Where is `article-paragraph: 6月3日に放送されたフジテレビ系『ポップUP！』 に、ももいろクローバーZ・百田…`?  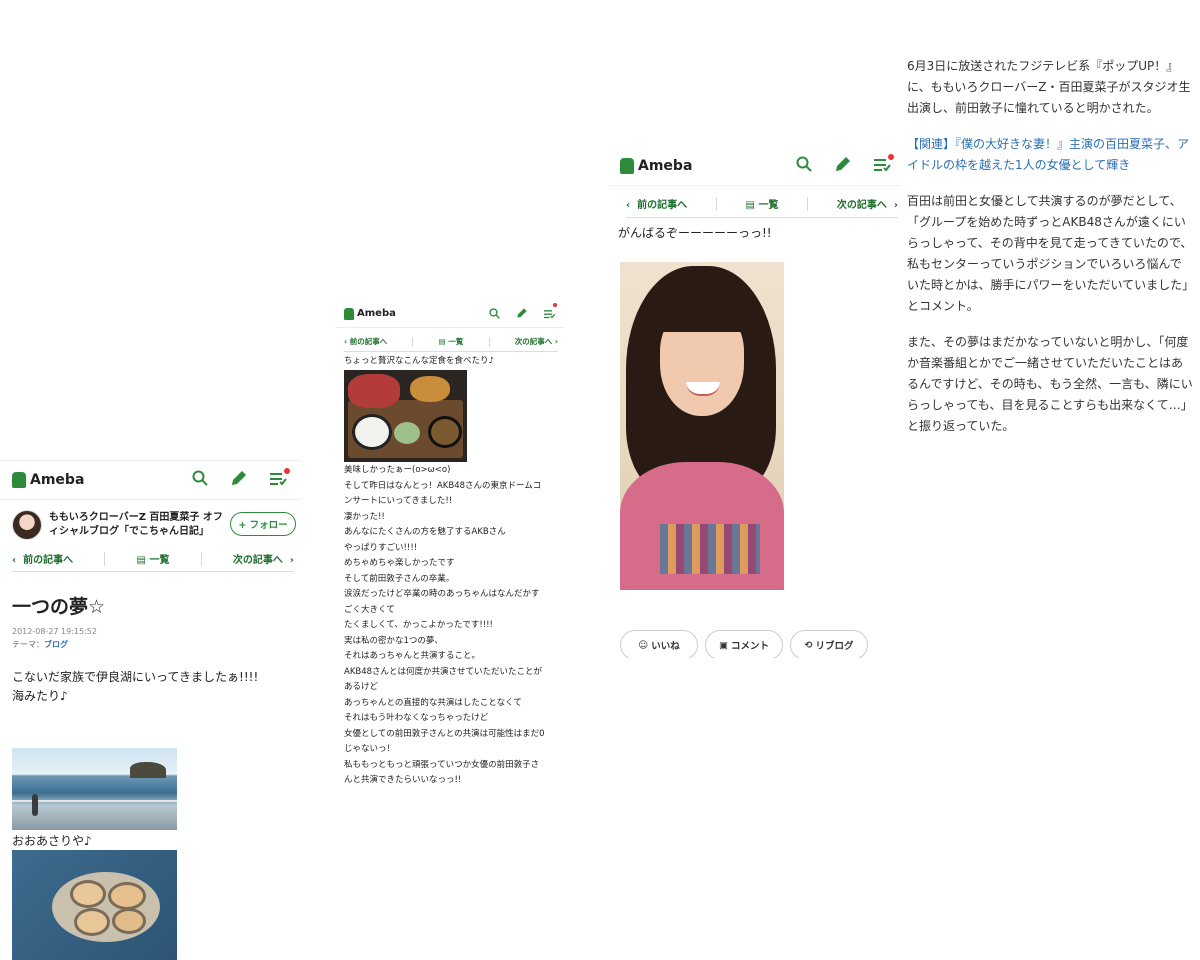
article-paragraph: 6月3日に放送されたフジテレビ系『ポップUP！』 に、ももいろクローバーZ・百田… is located at coordinates (1049, 87).